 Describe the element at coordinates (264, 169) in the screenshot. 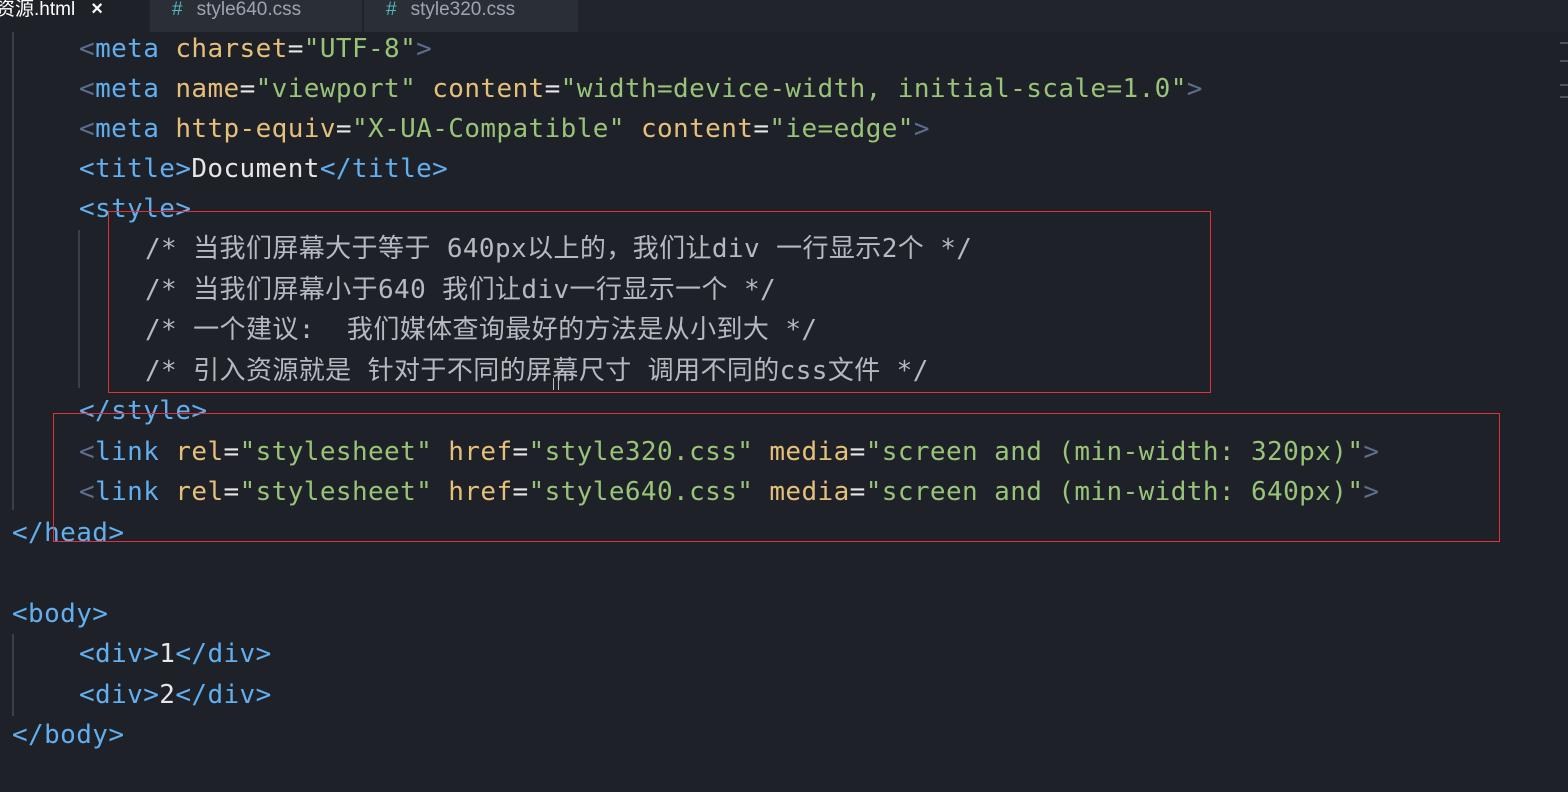

I see `code-line: <title>Document</title>` at that location.